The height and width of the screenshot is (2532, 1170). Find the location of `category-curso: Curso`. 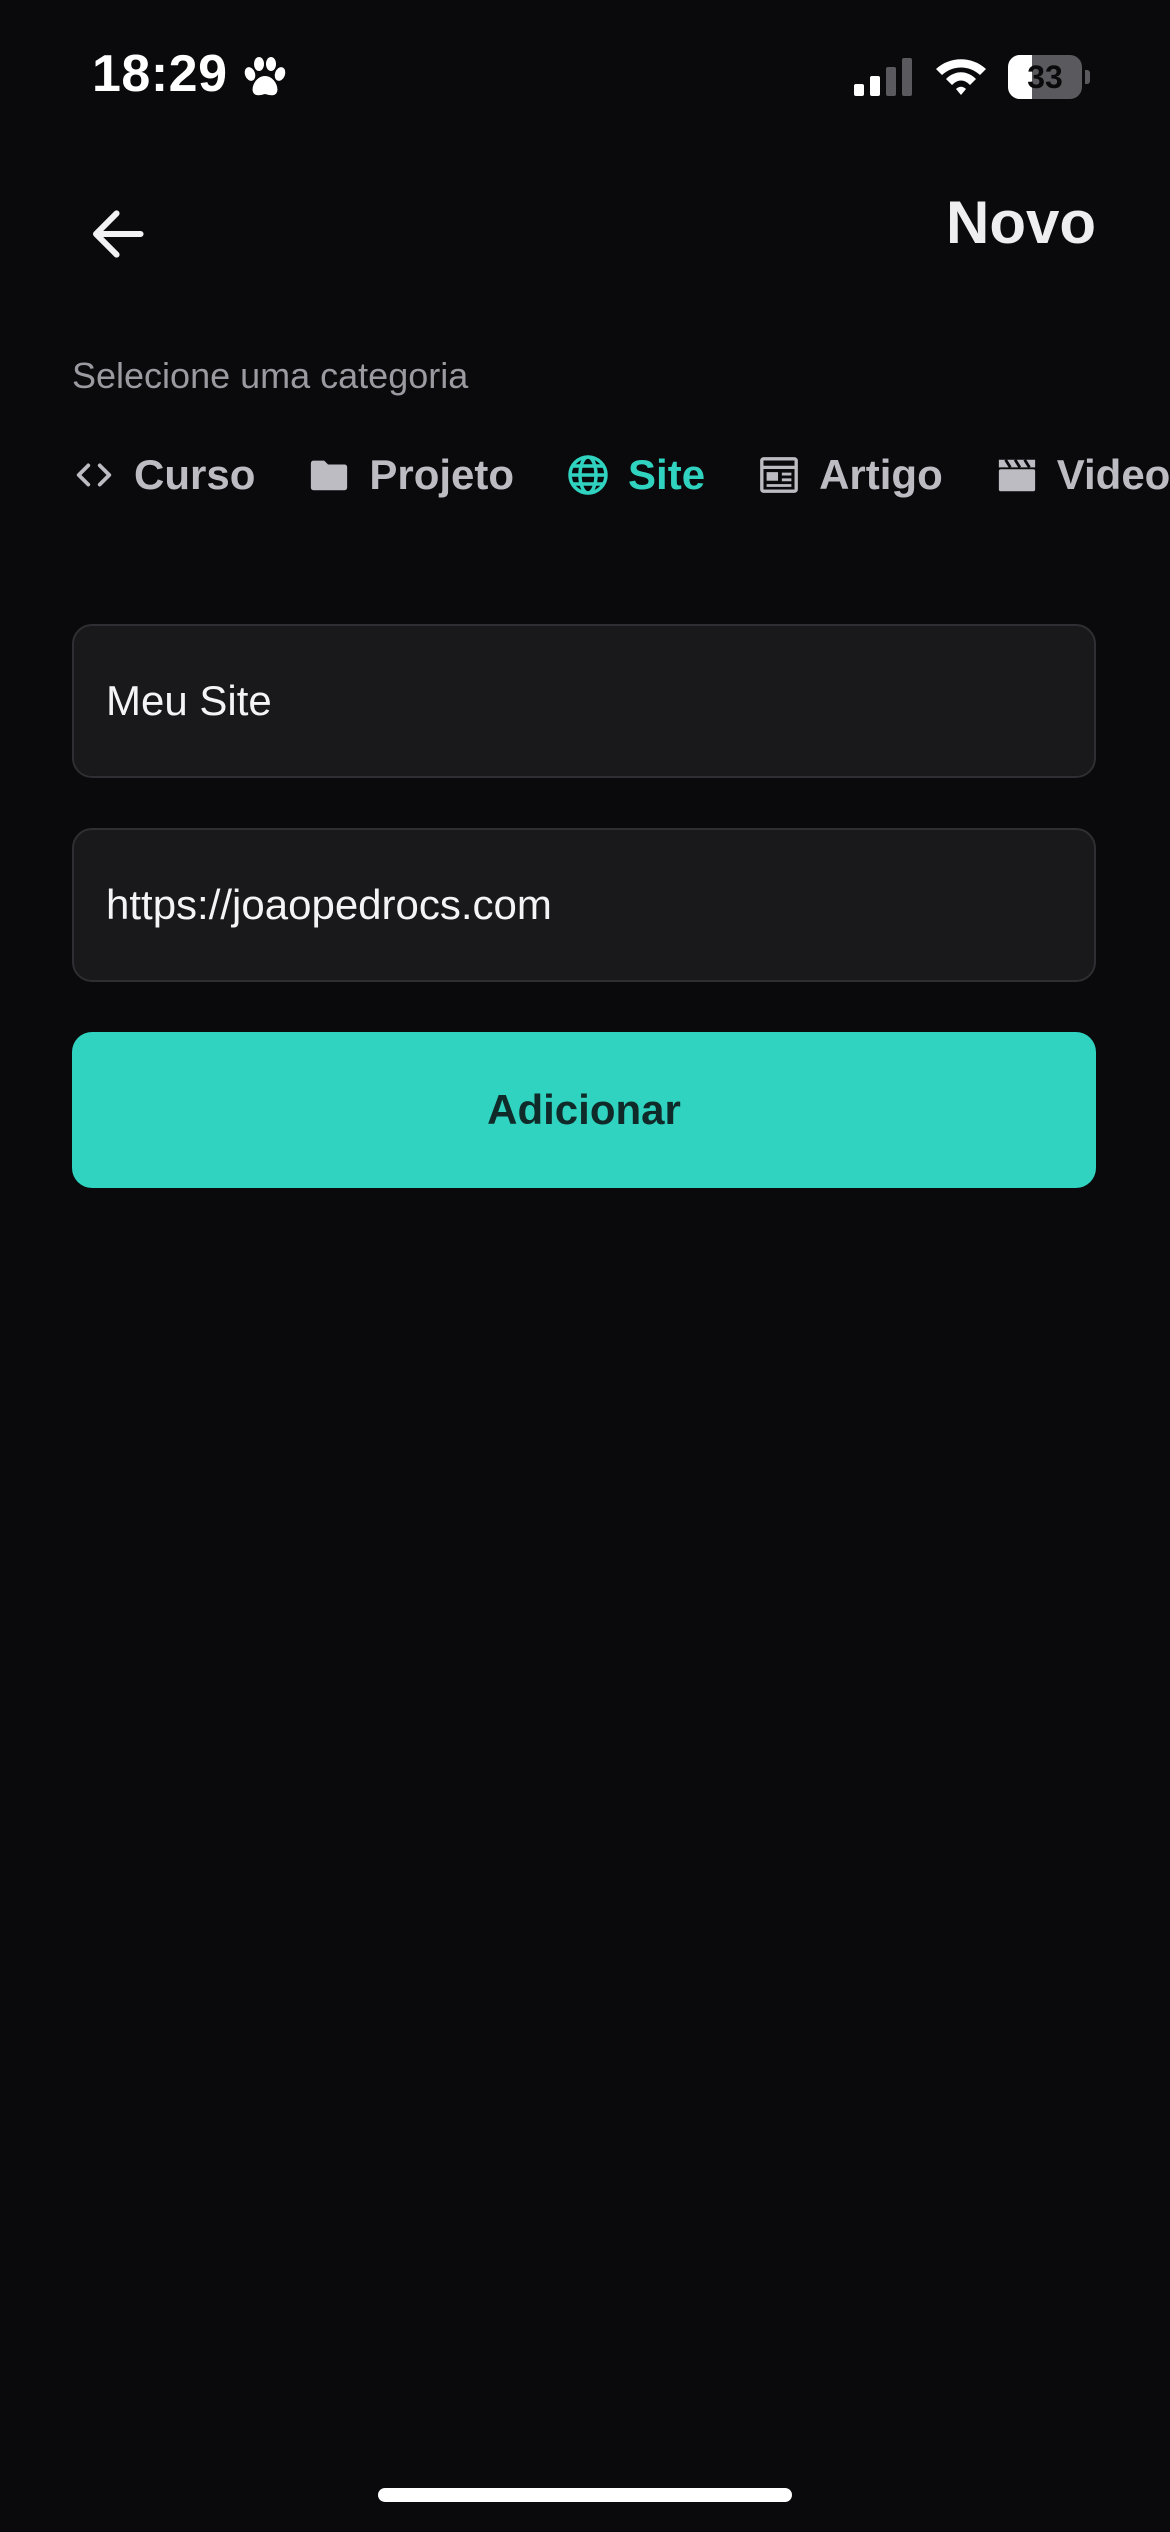

category-curso: Curso is located at coordinates (163, 475).